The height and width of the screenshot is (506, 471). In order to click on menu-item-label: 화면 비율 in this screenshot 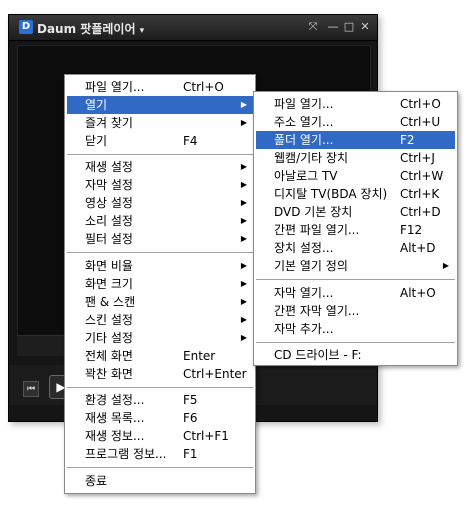, I will do `click(109, 266)`.